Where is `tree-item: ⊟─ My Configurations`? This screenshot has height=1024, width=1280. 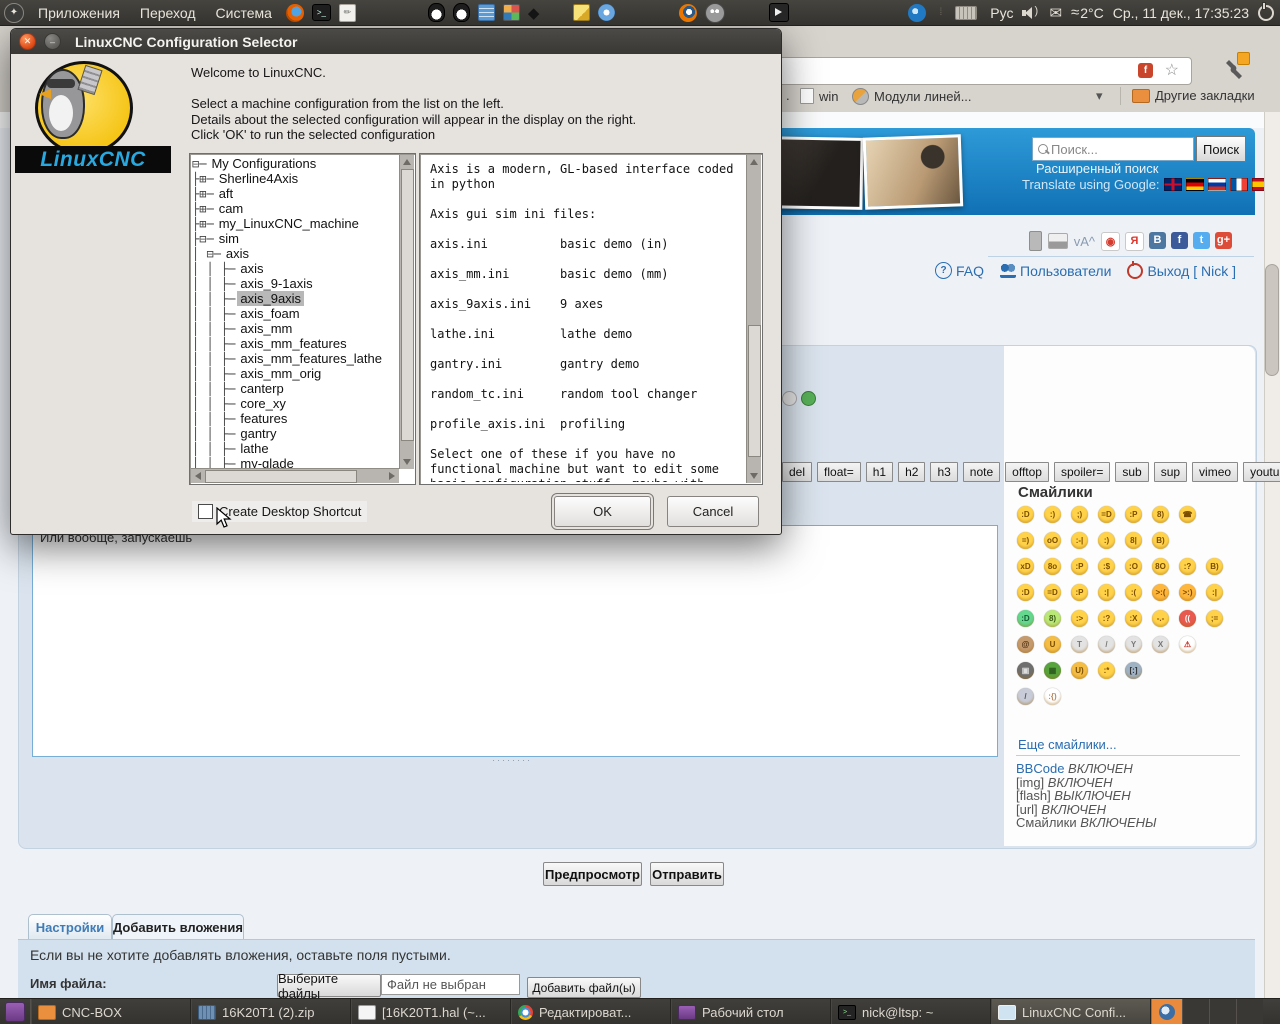 tree-item: ⊟─ My Configurations is located at coordinates (295, 163).